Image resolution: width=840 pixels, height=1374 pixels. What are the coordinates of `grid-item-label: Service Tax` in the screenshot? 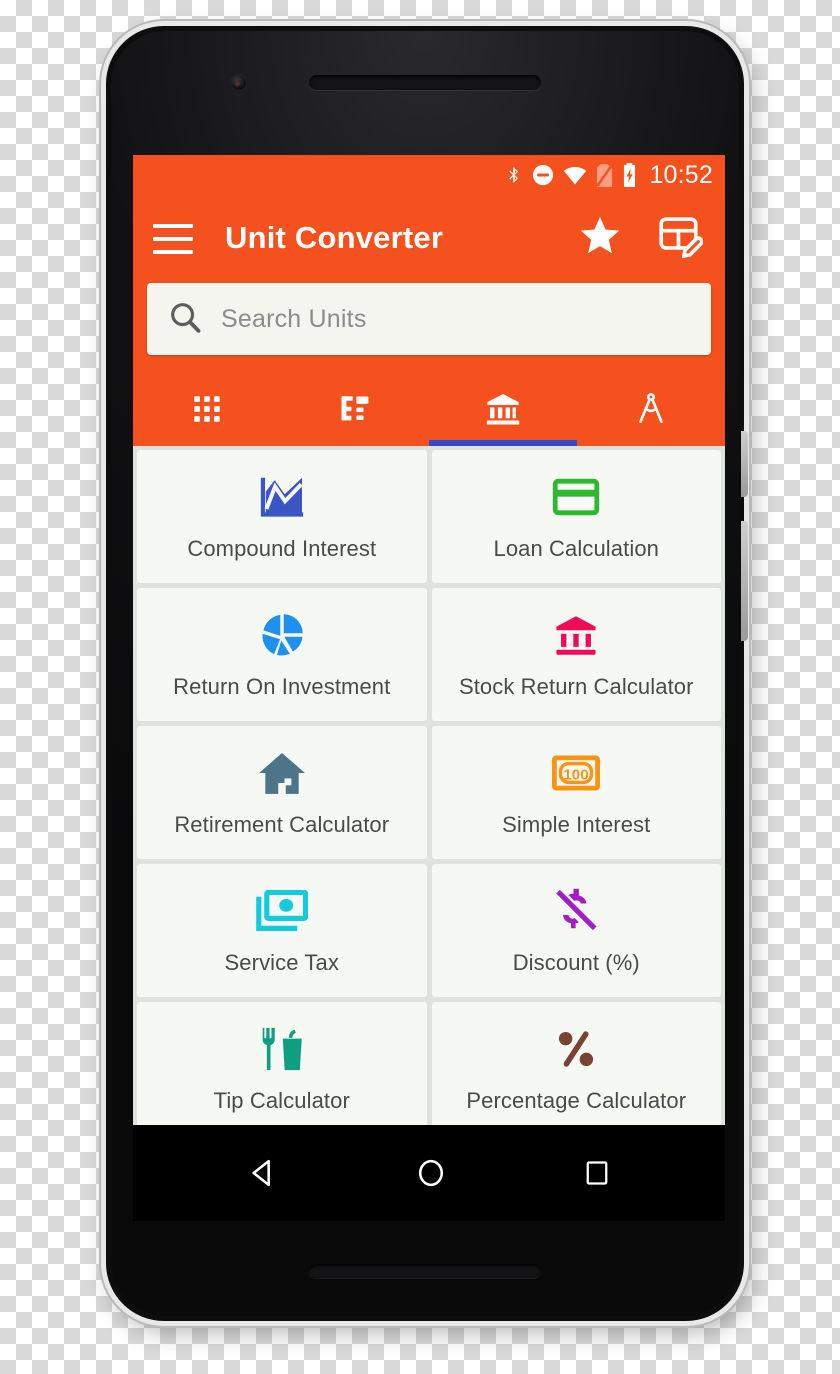 It's located at (281, 962).